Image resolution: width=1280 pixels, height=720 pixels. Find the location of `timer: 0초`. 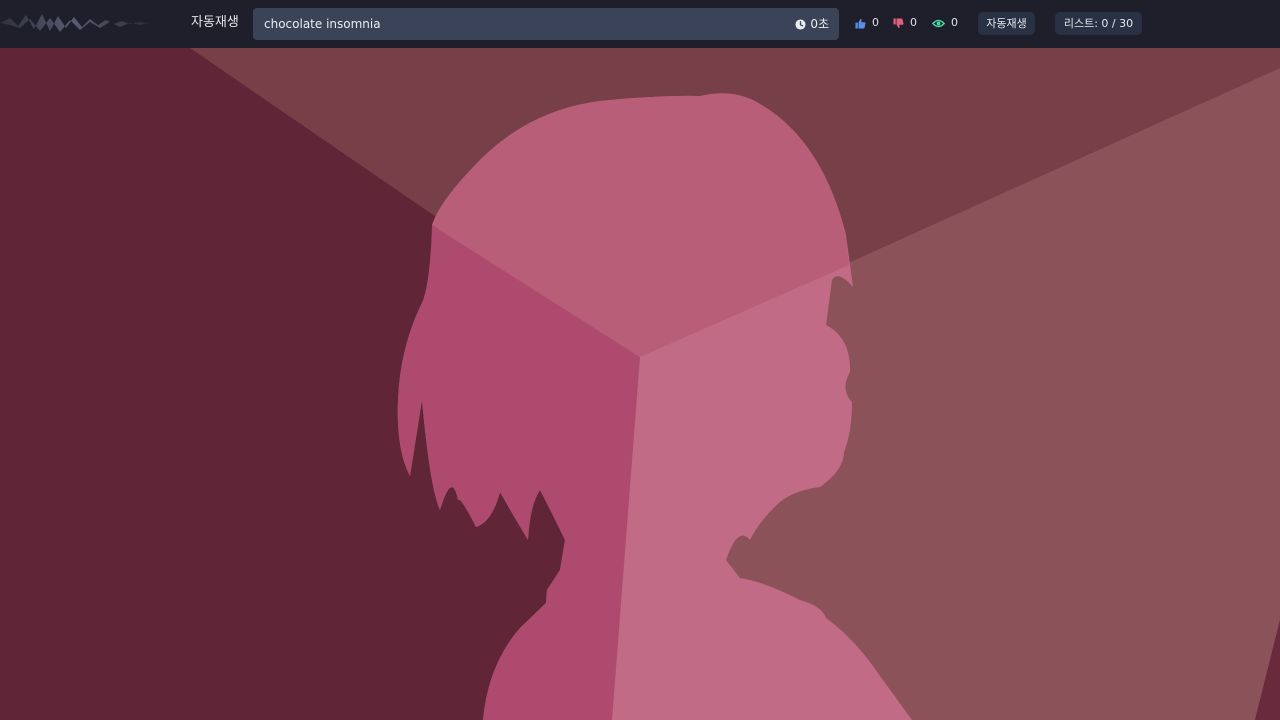

timer: 0초 is located at coordinates (812, 24).